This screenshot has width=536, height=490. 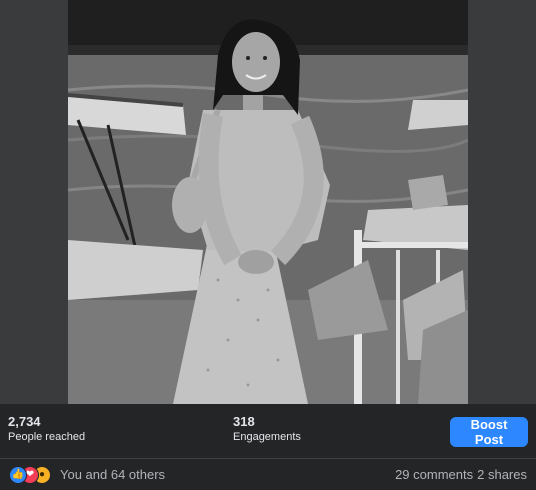 I want to click on engagements-value: 318, so click(x=244, y=421).